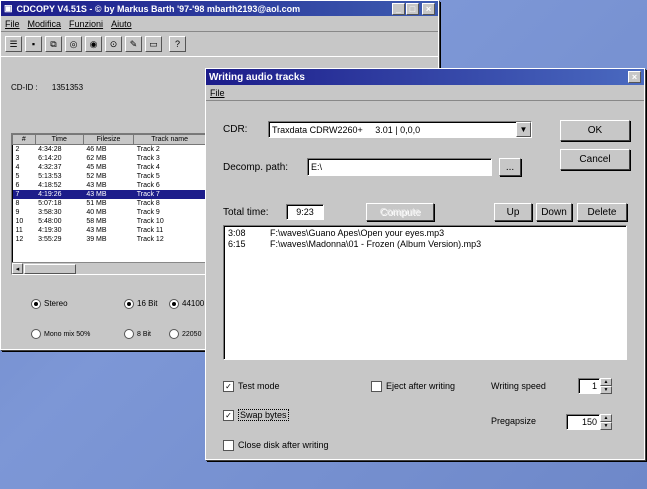 This screenshot has height=489, width=647. What do you see at coordinates (50, 203) in the screenshot?
I see `track-time: 5:07:18` at bounding box center [50, 203].